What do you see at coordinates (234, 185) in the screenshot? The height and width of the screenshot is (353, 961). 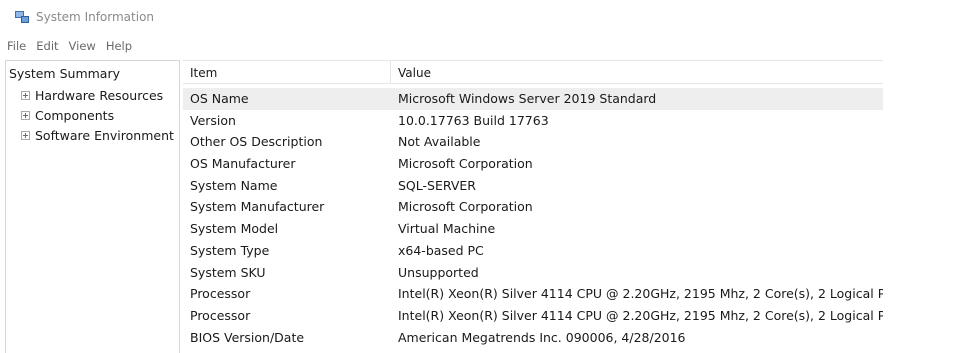 I see `cell-item: System Name` at bounding box center [234, 185].